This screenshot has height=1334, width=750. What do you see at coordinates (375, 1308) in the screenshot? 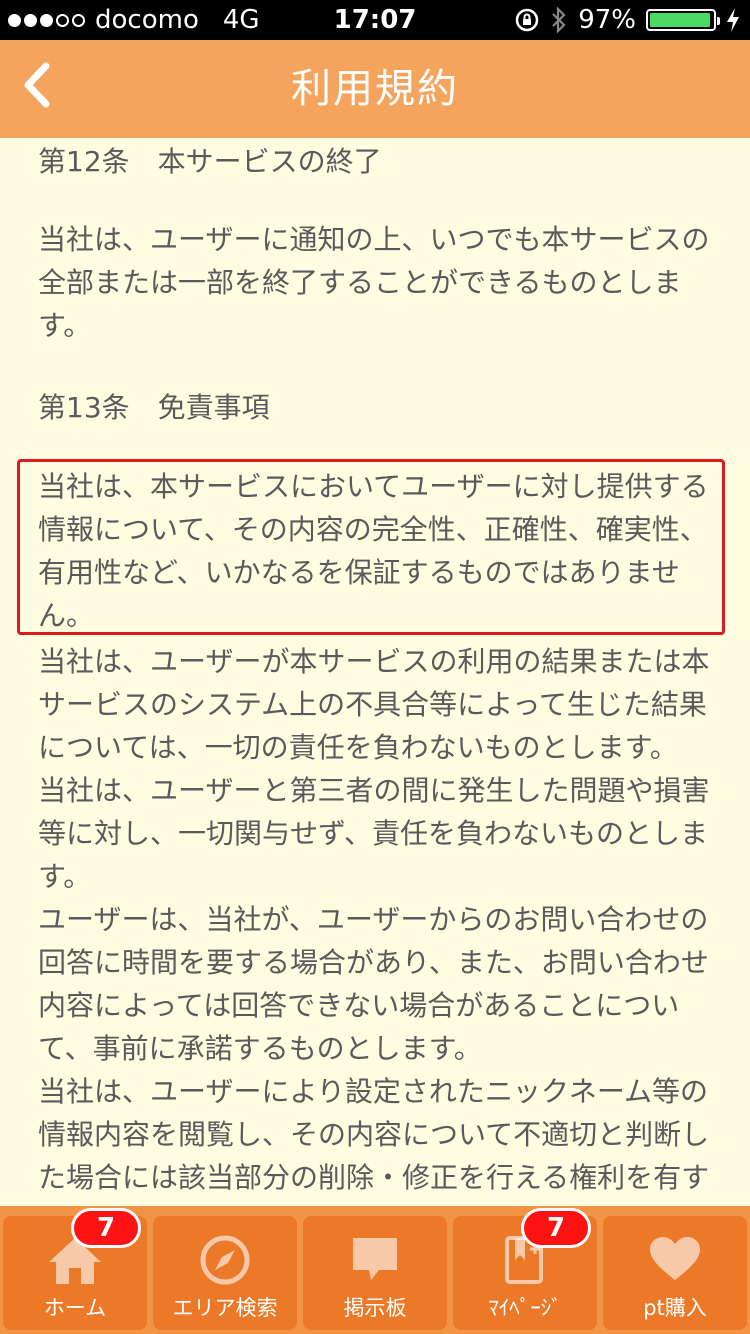
I see `tab-label: 掲示板` at bounding box center [375, 1308].